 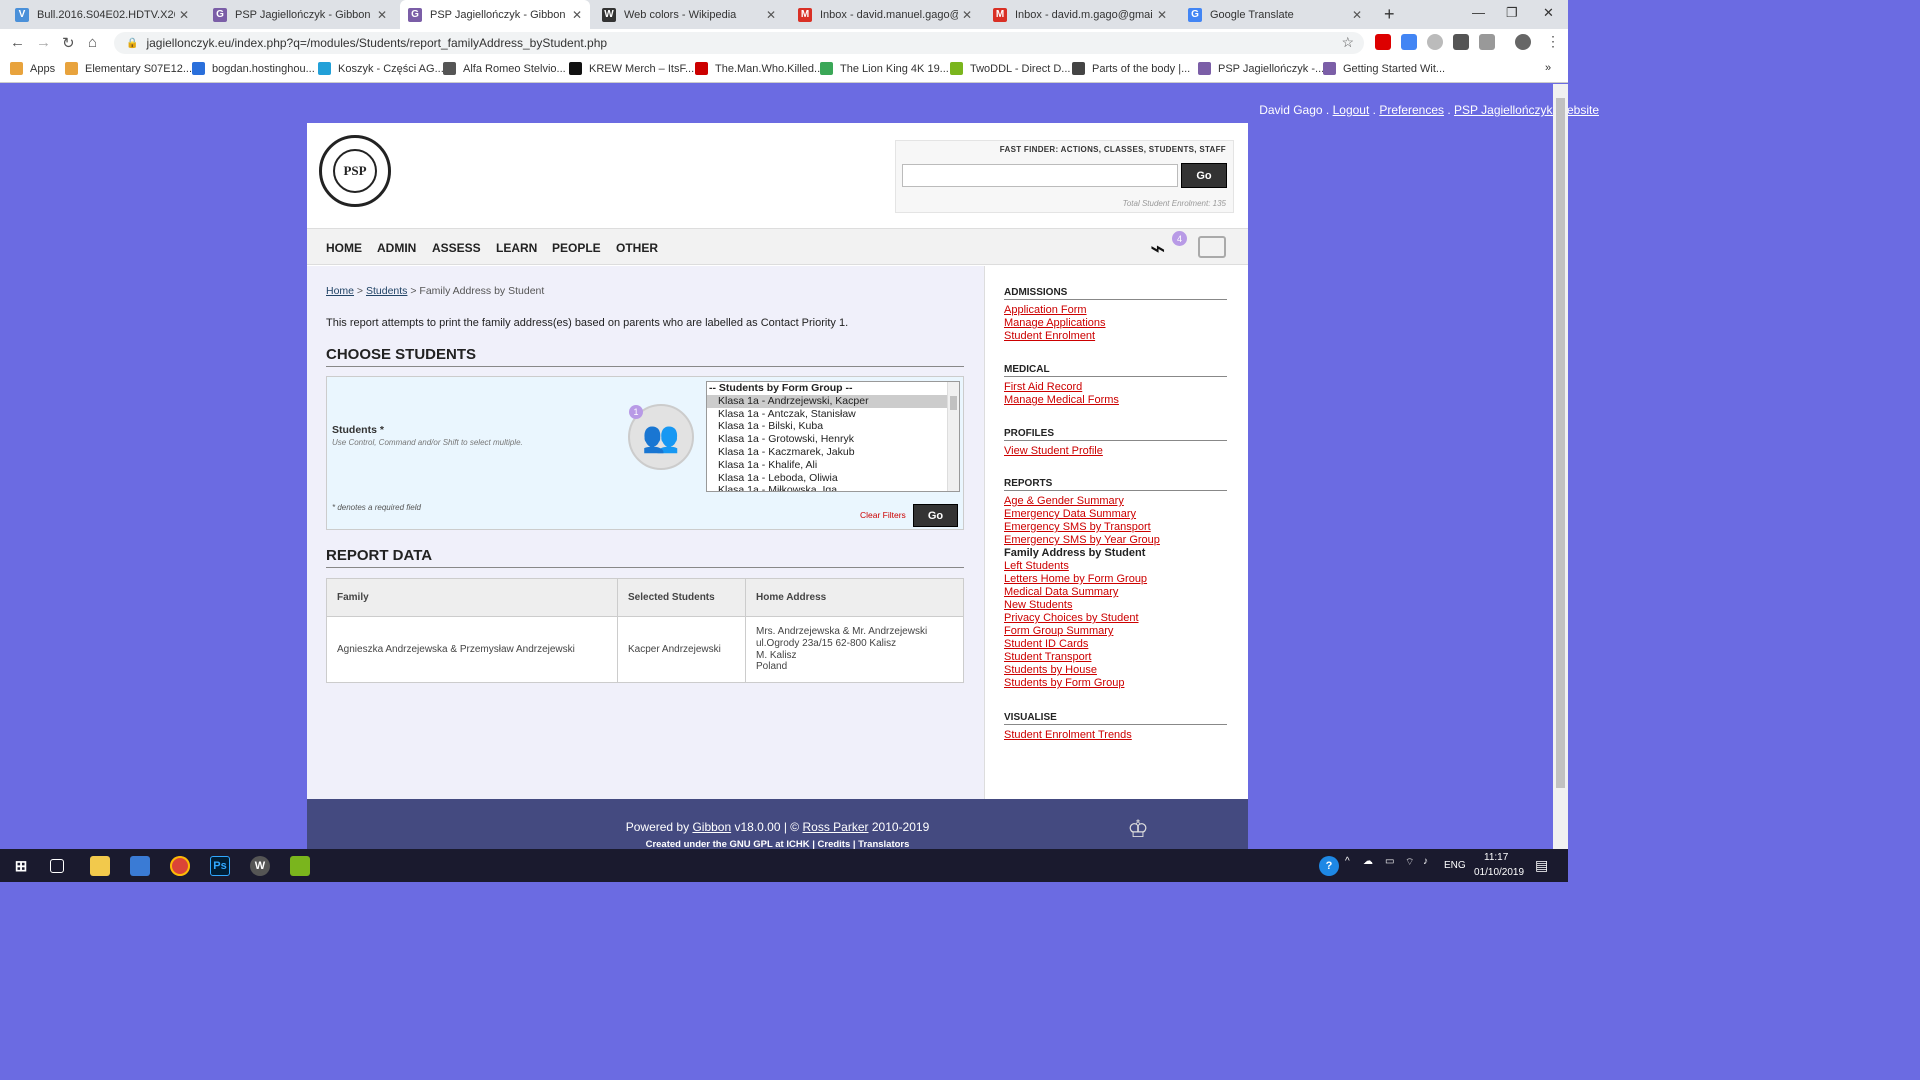 What do you see at coordinates (1553, 42) in the screenshot?
I see `browser-menu-icon: ⋮` at bounding box center [1553, 42].